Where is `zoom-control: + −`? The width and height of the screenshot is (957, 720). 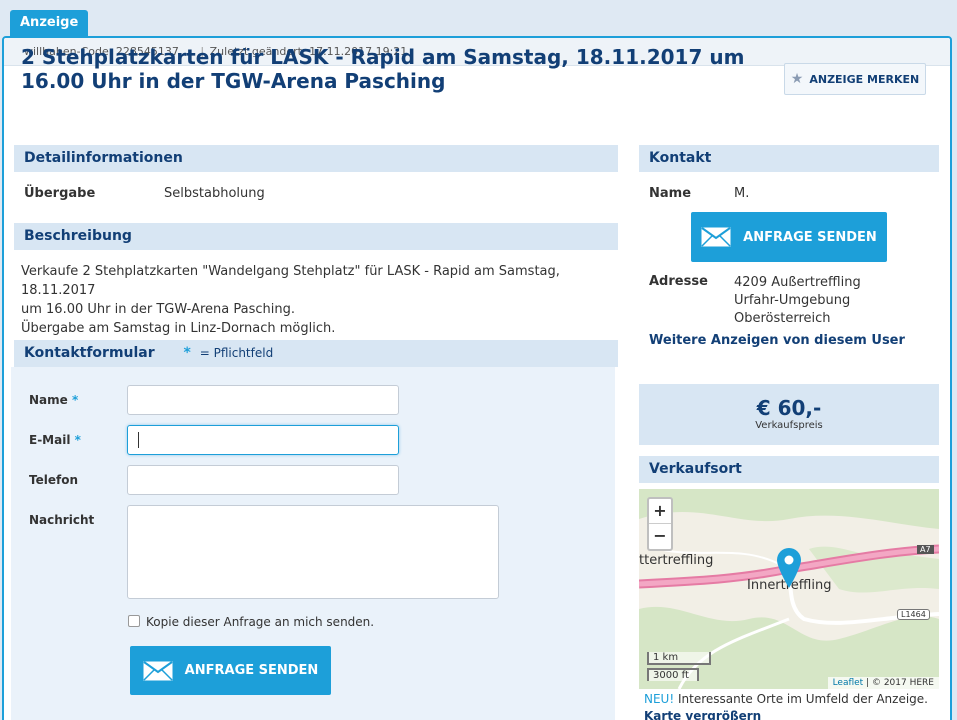
zoom-control: + − is located at coordinates (660, 524).